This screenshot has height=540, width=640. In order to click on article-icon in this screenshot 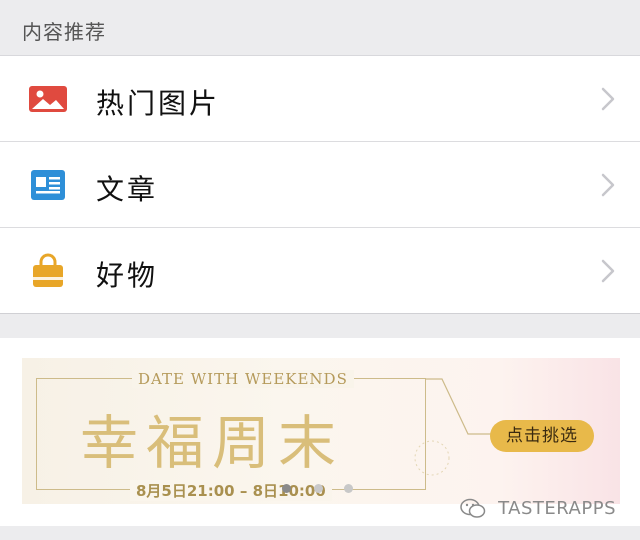, I will do `click(48, 185)`.